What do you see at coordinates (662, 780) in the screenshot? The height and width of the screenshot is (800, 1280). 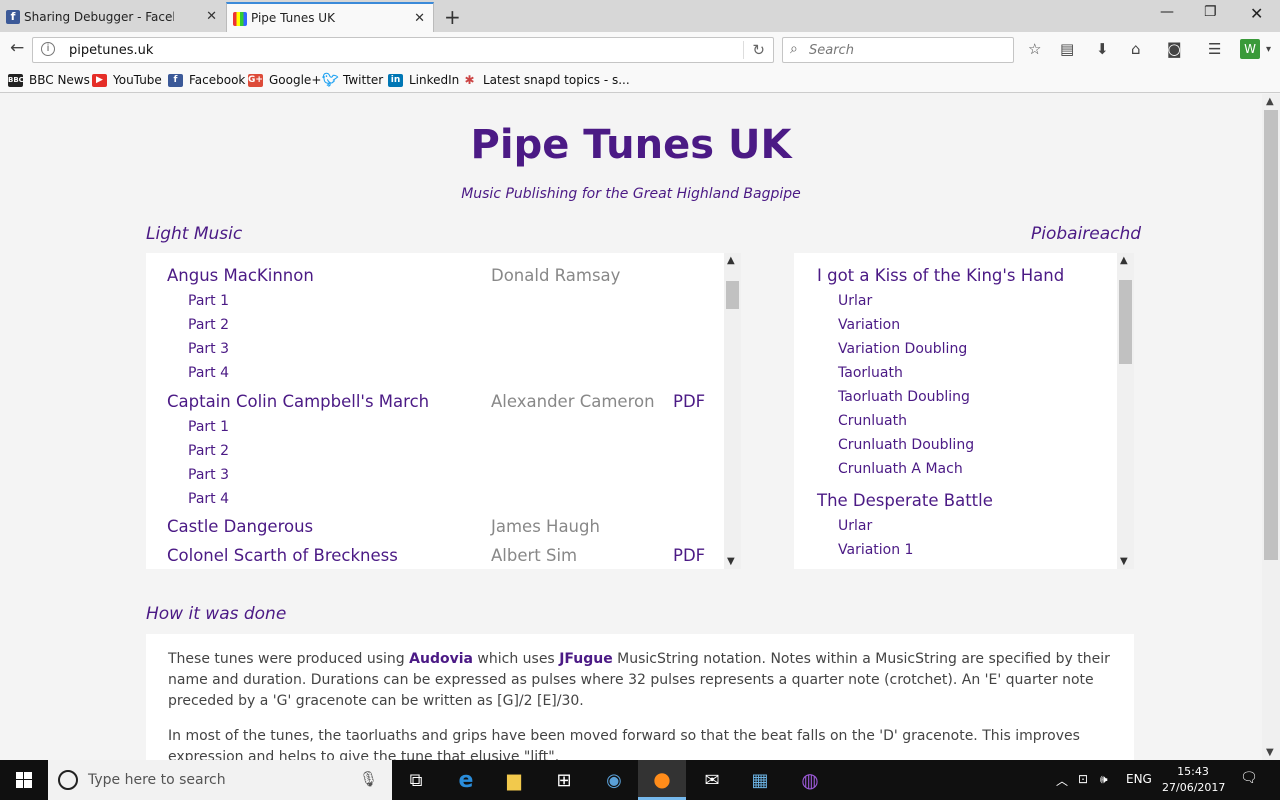 I see `firefox-icon: ●` at bounding box center [662, 780].